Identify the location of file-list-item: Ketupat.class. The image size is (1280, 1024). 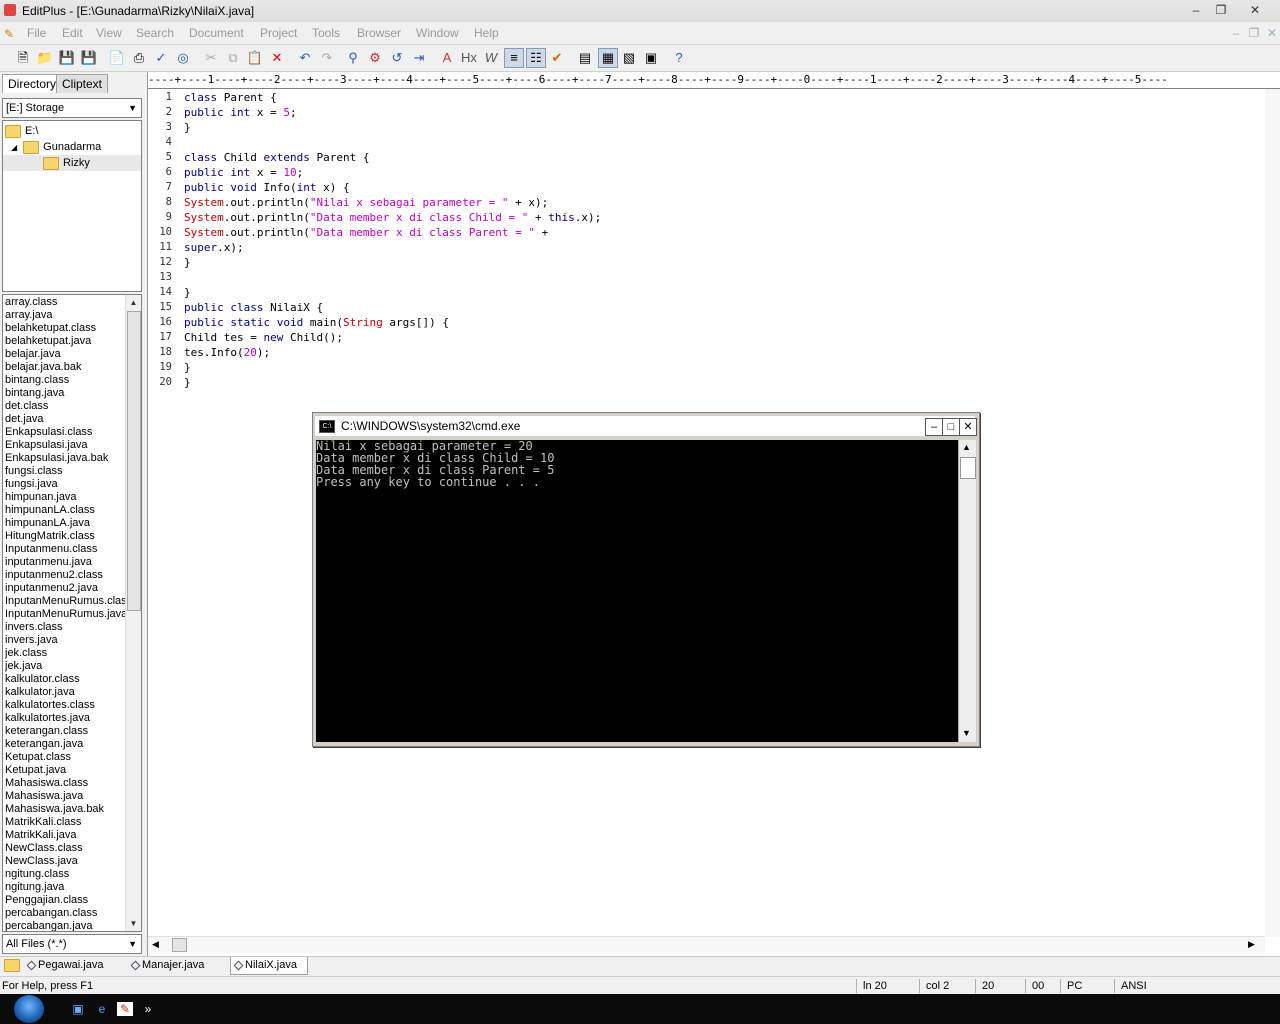
(65, 757).